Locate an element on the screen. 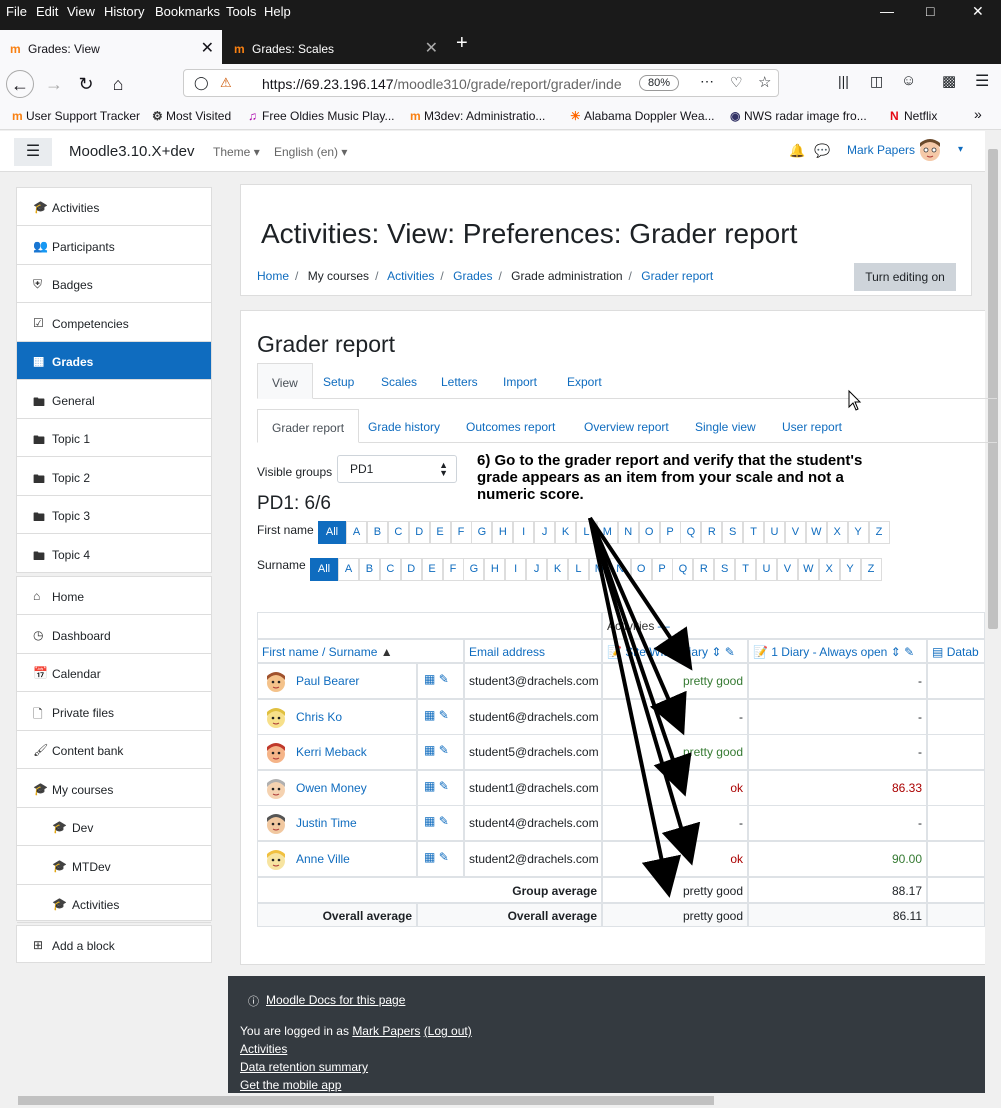 The height and width of the screenshot is (1108, 1001). account-icon: ☺ is located at coordinates (908, 80).